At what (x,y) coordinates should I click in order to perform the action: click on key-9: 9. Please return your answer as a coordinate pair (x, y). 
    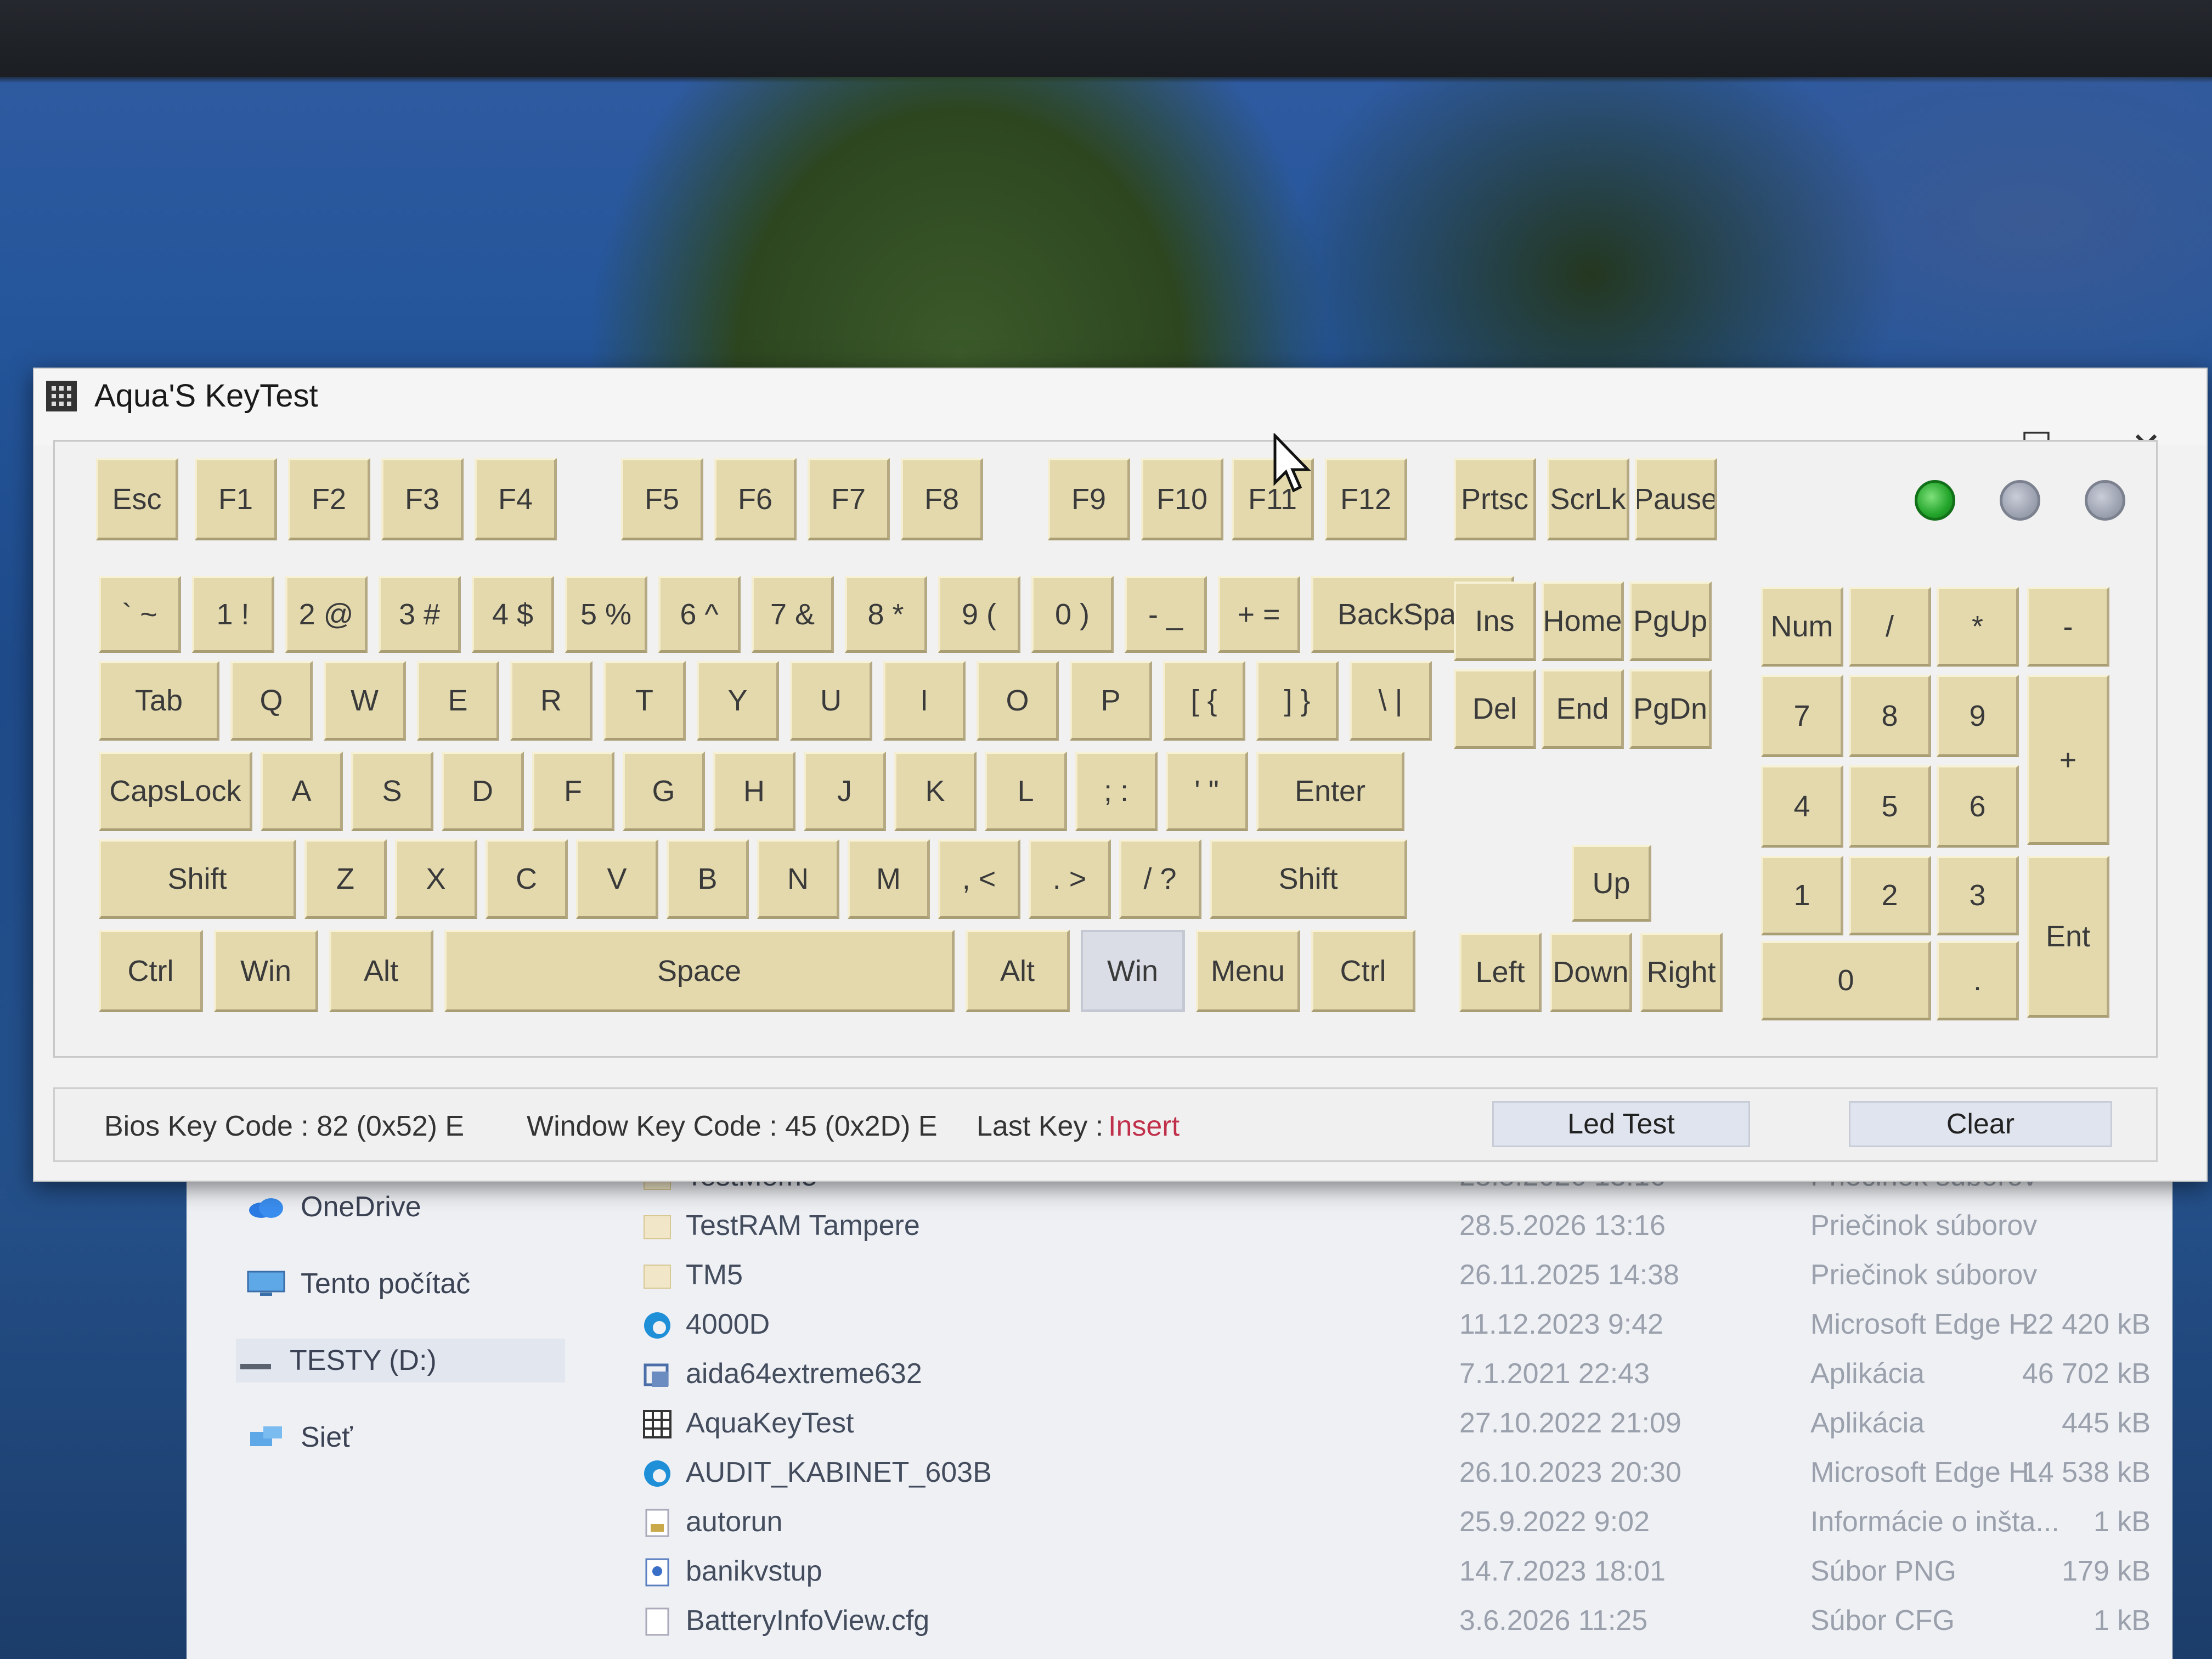
    Looking at the image, I should click on (1978, 716).